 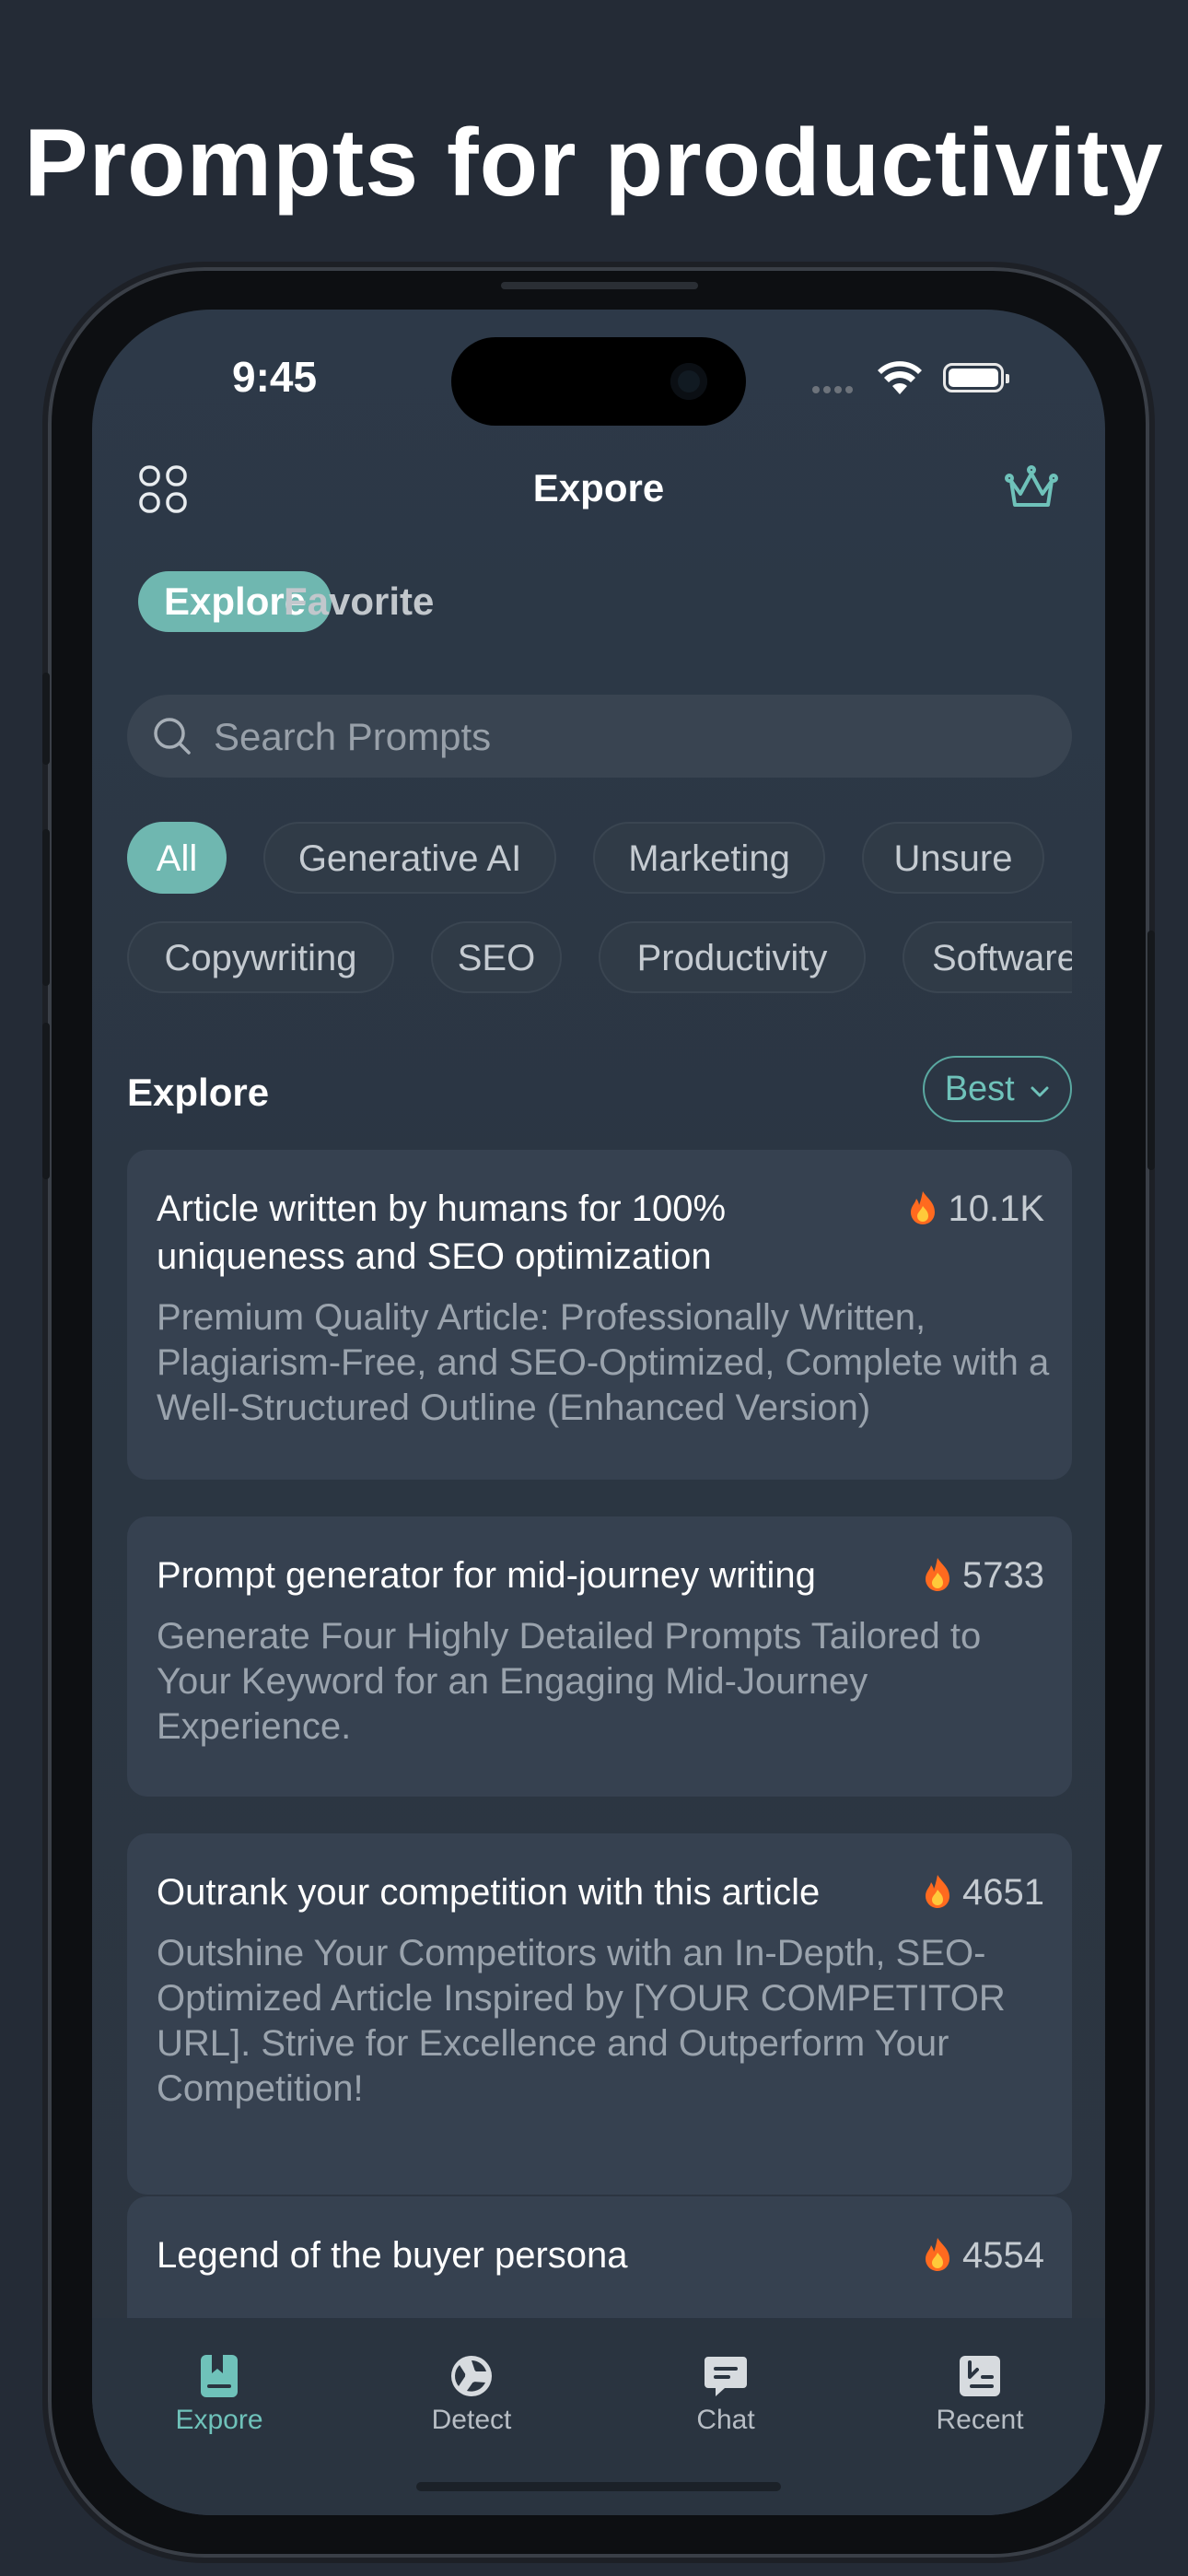 I want to click on tabbar-item-expore: Expore, so click(x=219, y=2394).